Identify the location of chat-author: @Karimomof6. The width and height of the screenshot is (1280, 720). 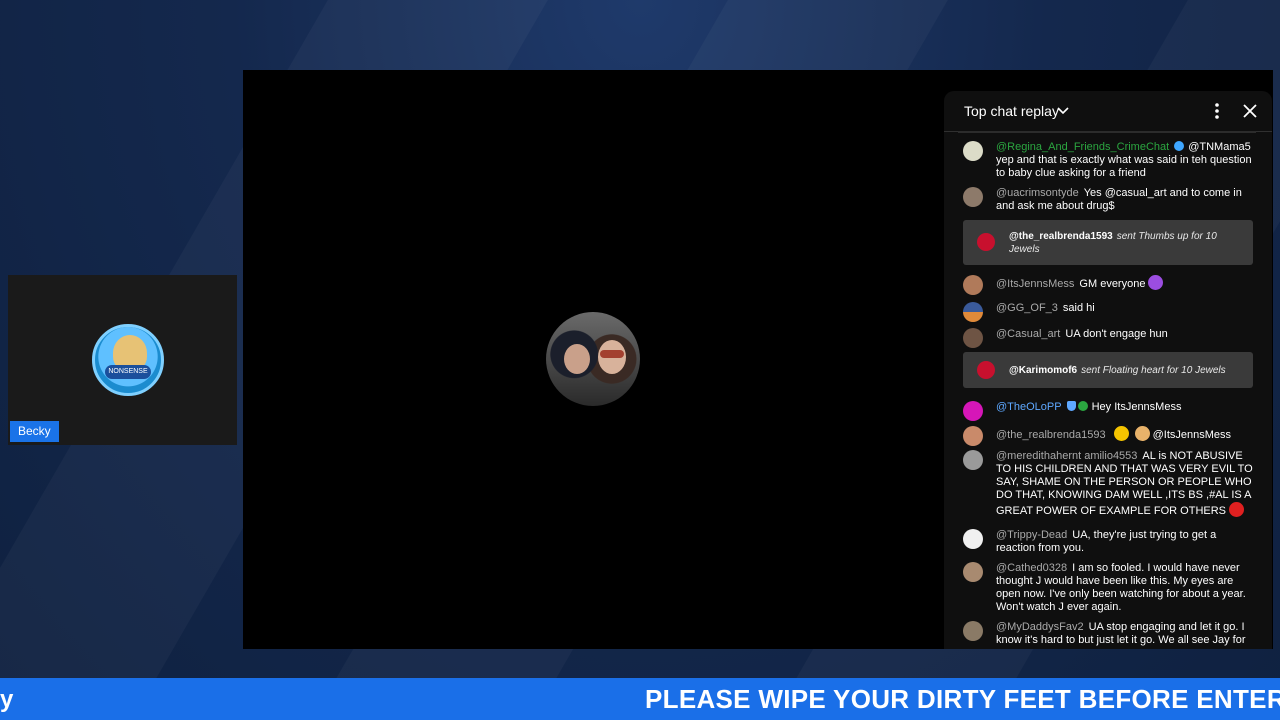
(1043, 370).